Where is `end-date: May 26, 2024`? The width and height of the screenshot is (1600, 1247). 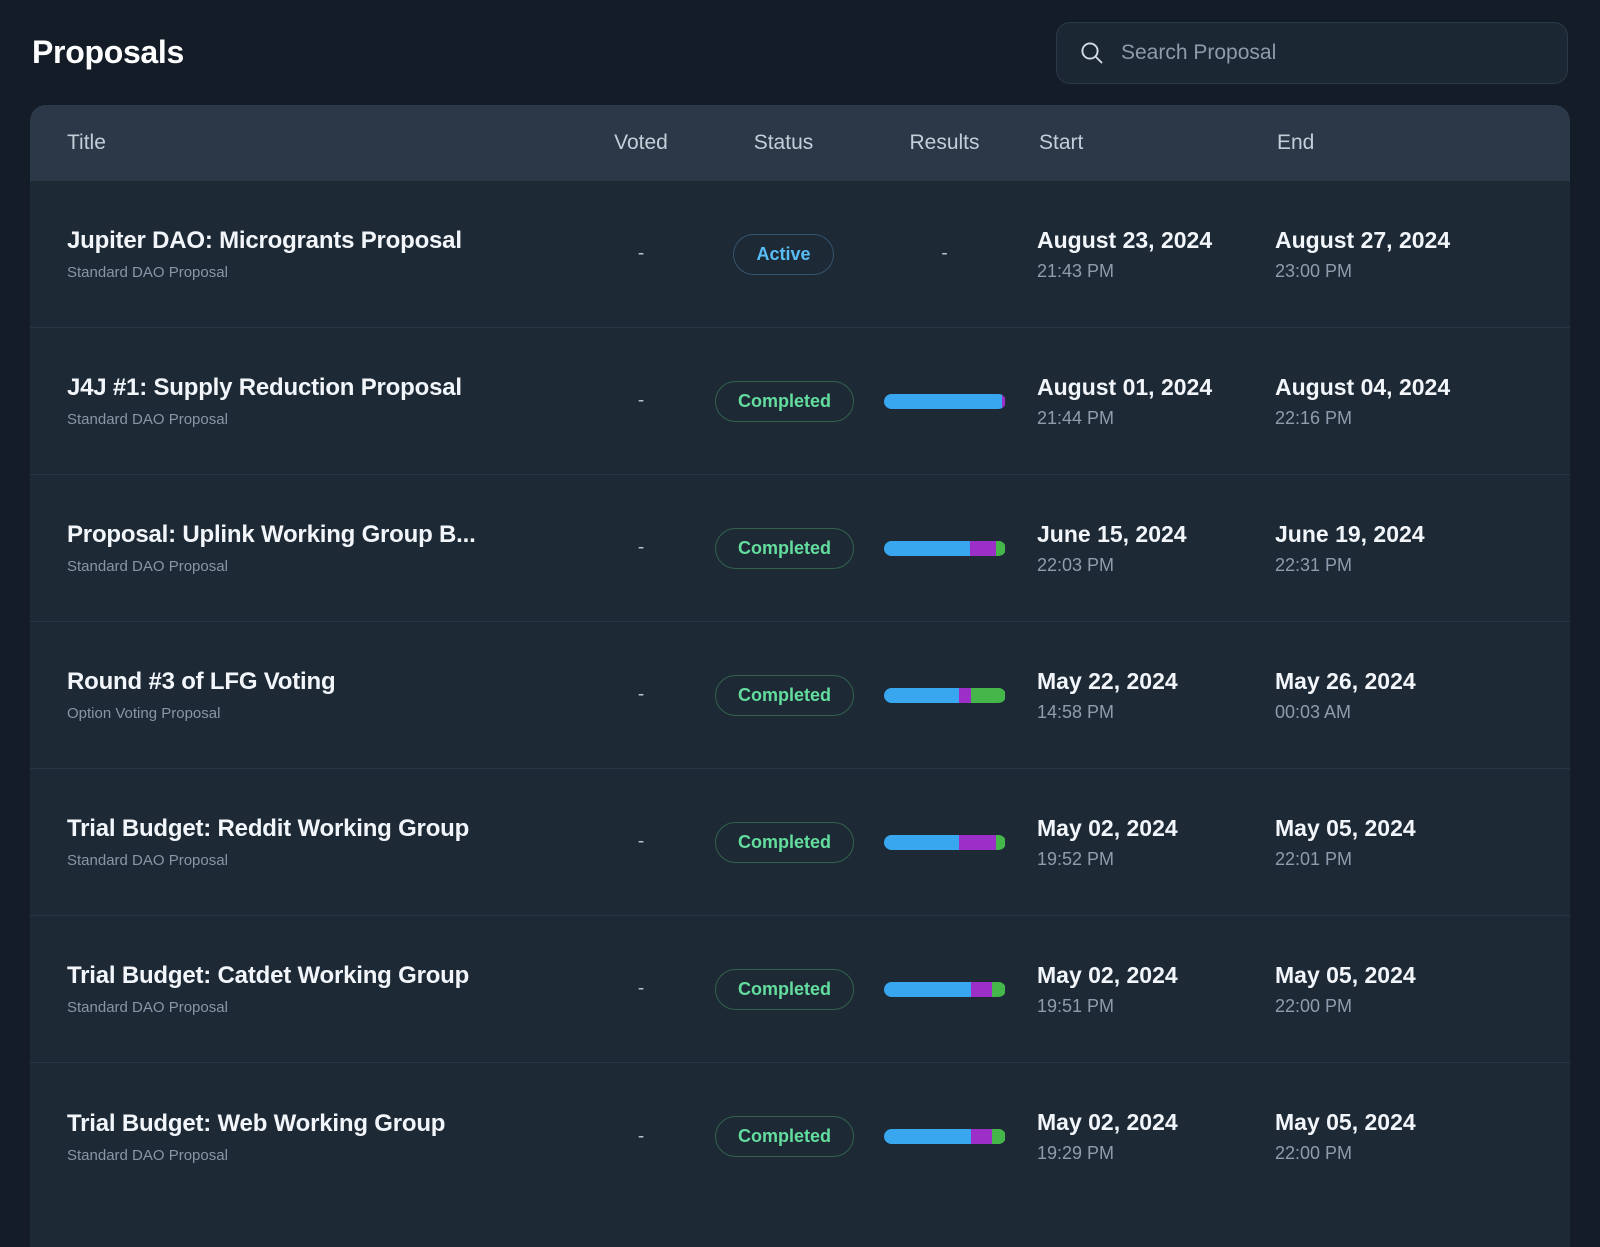 end-date: May 26, 2024 is located at coordinates (1345, 680).